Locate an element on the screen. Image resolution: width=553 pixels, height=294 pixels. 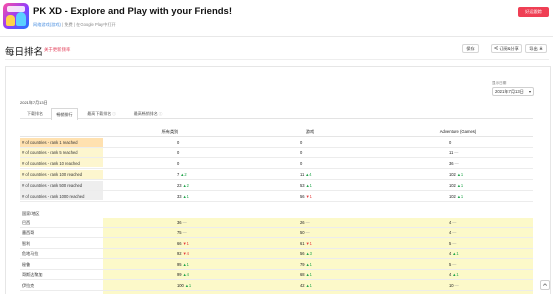
developer-link: 网络游戏(游戏) is located at coordinates (47, 24).